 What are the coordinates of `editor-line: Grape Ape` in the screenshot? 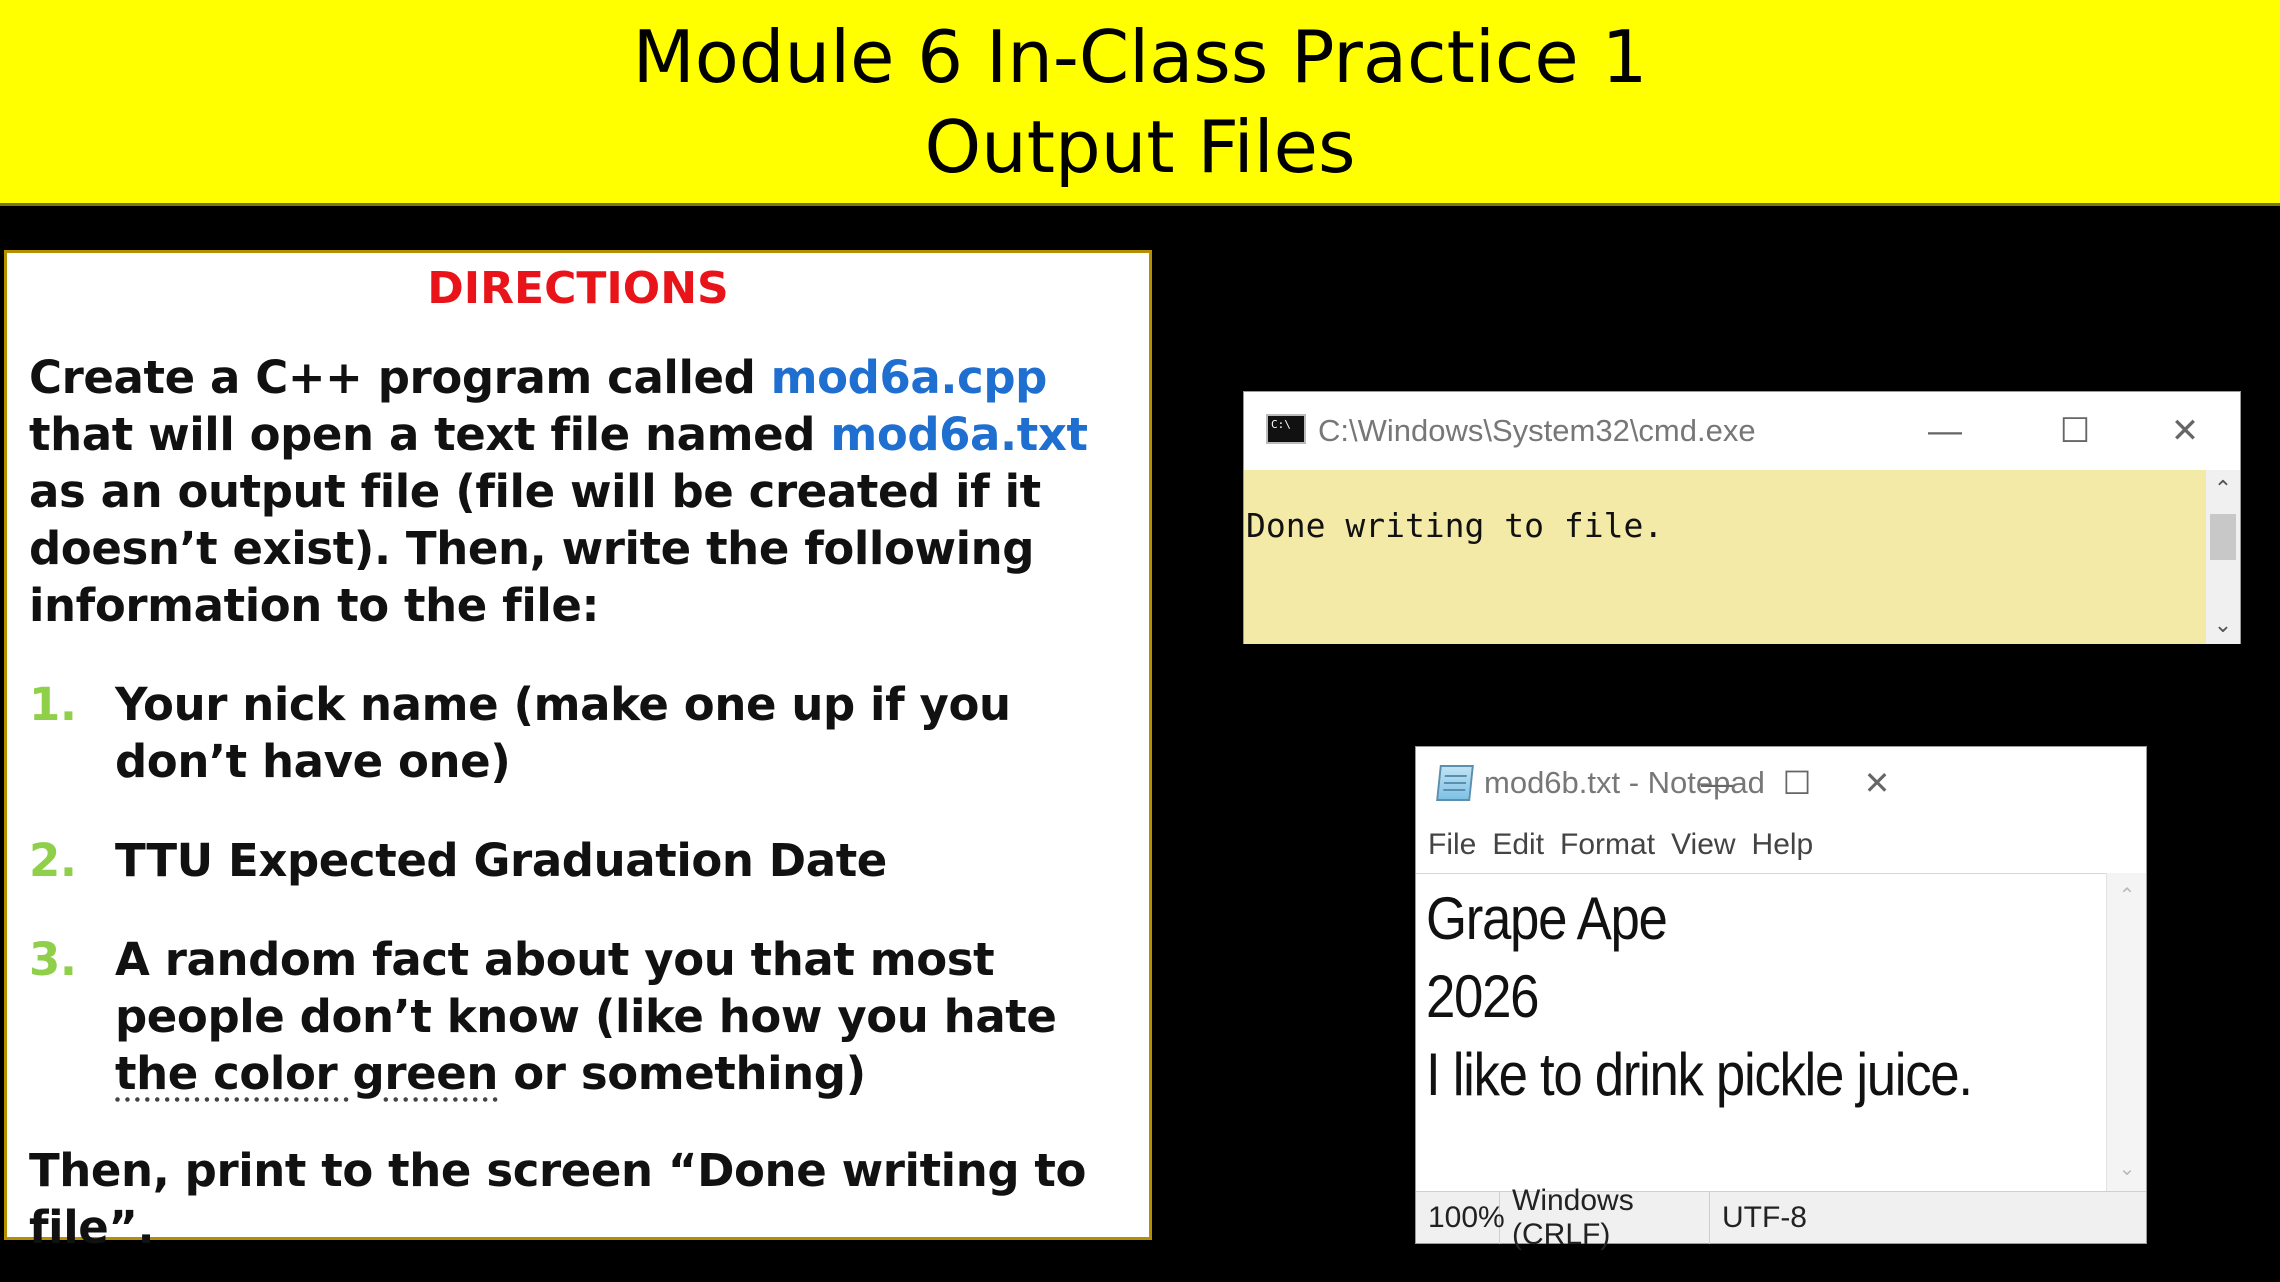 It's located at (1547, 918).